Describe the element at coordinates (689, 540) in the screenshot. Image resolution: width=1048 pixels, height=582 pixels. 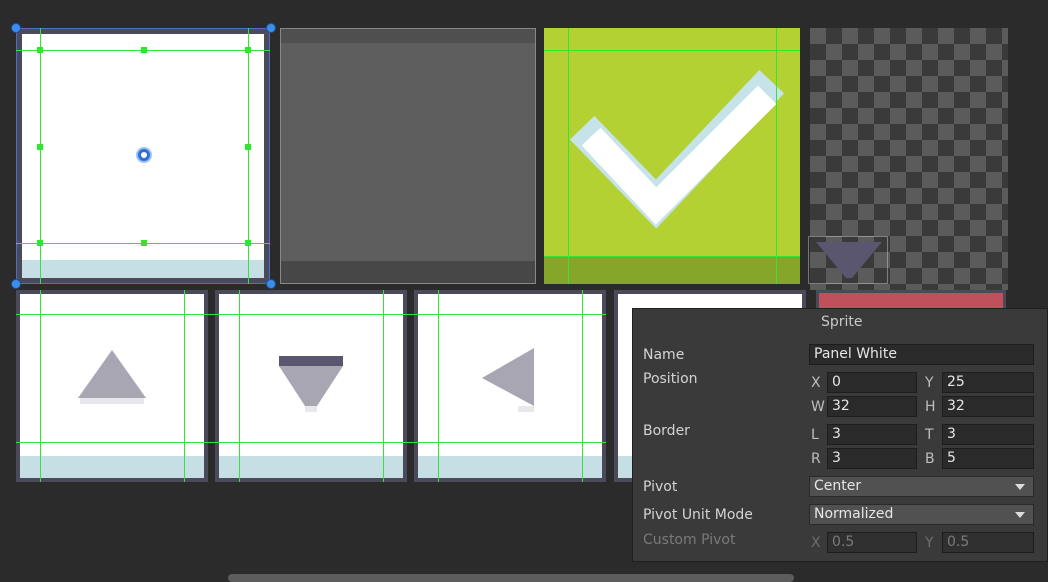
I see `custom-pivot-label: Custom Pivot` at that location.